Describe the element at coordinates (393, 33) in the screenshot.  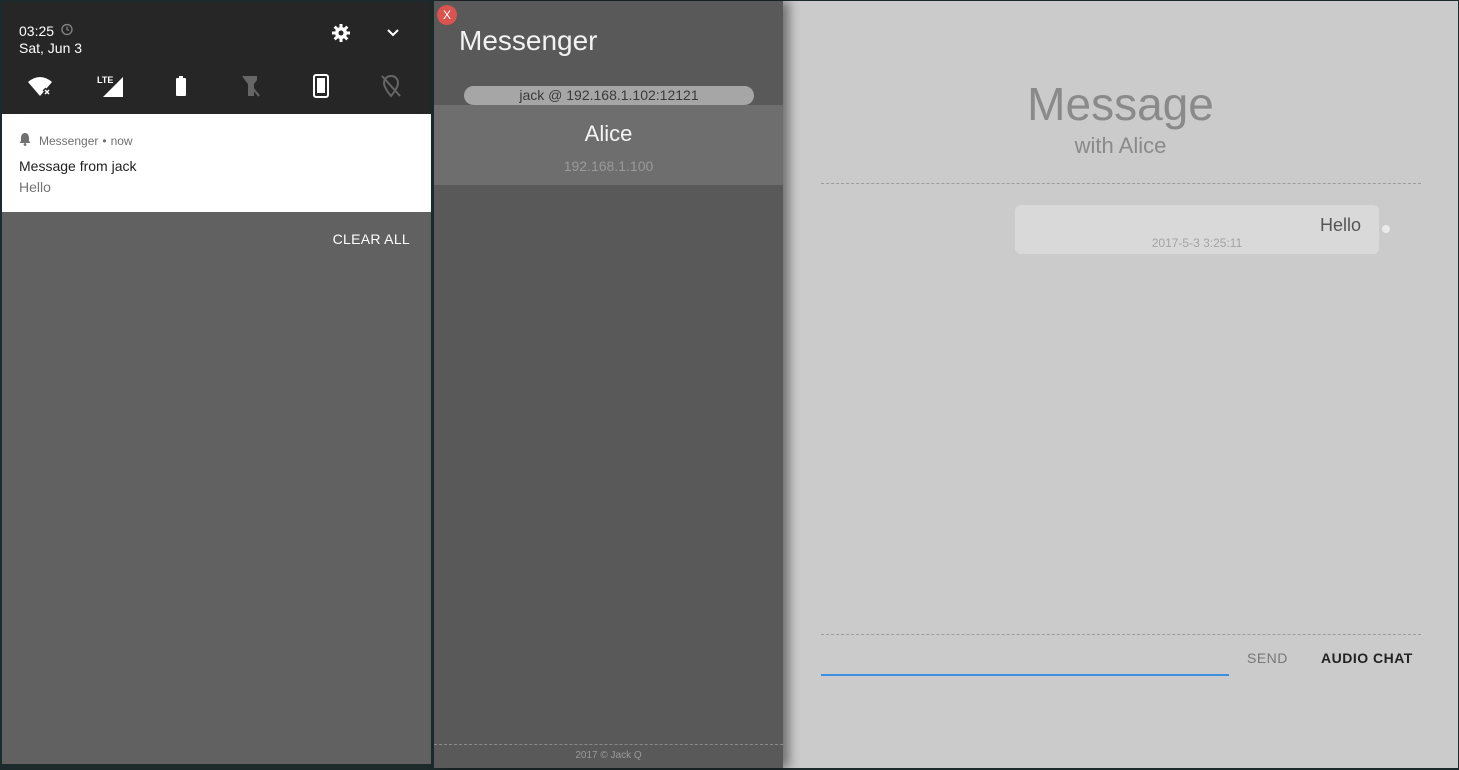
I see `expand-chevron-down-icon` at that location.